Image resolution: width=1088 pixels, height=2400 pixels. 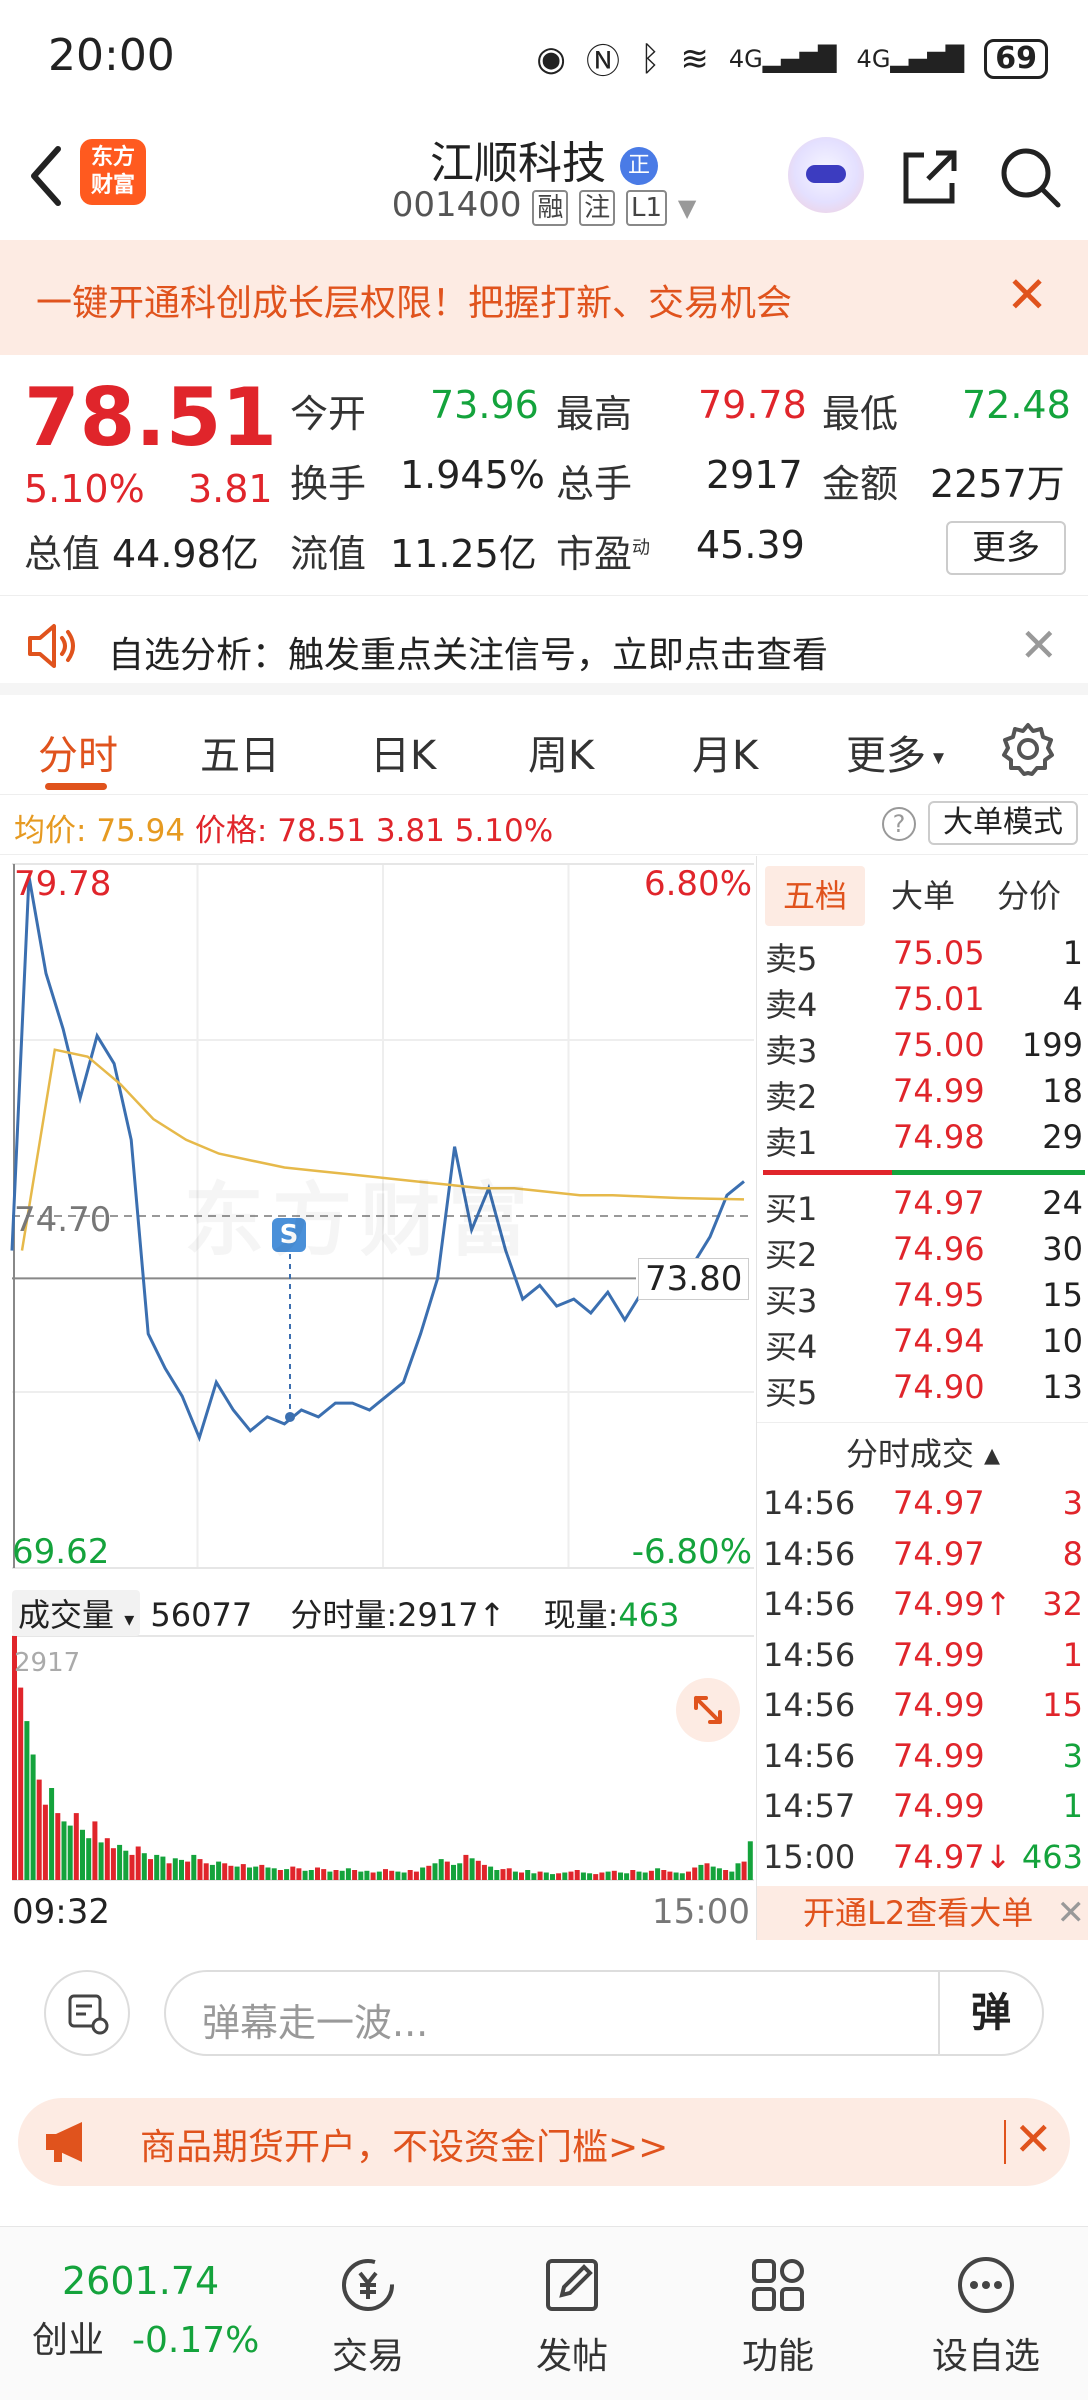 I want to click on ticks-header: 分时成交 ▴, so click(x=922, y=1448).